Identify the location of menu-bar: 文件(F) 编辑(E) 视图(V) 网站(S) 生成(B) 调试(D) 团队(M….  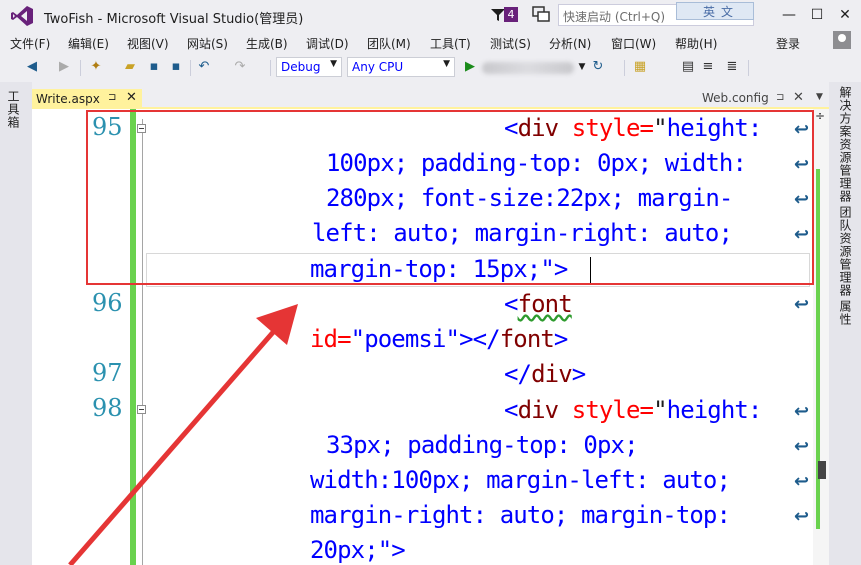
(430, 43).